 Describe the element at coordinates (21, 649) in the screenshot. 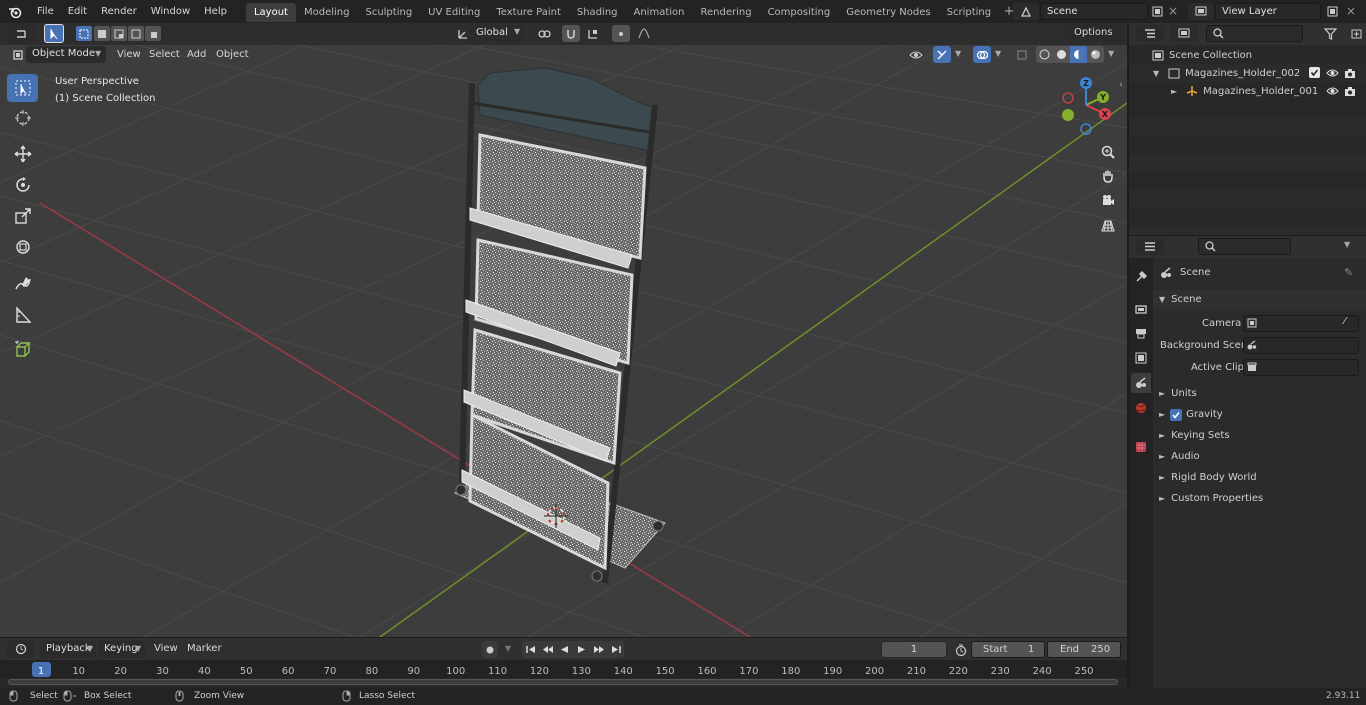

I see `timeline-editor-type-icon` at that location.